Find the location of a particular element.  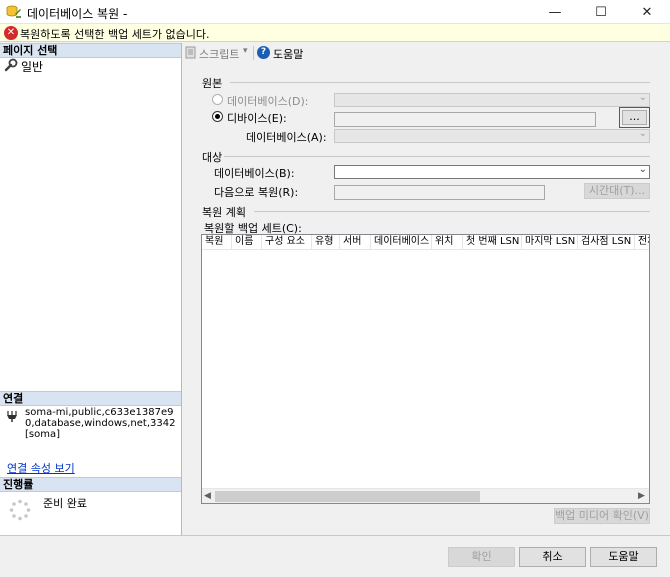

window-title: 데이터베이스 복원 - is located at coordinates (77, 14).